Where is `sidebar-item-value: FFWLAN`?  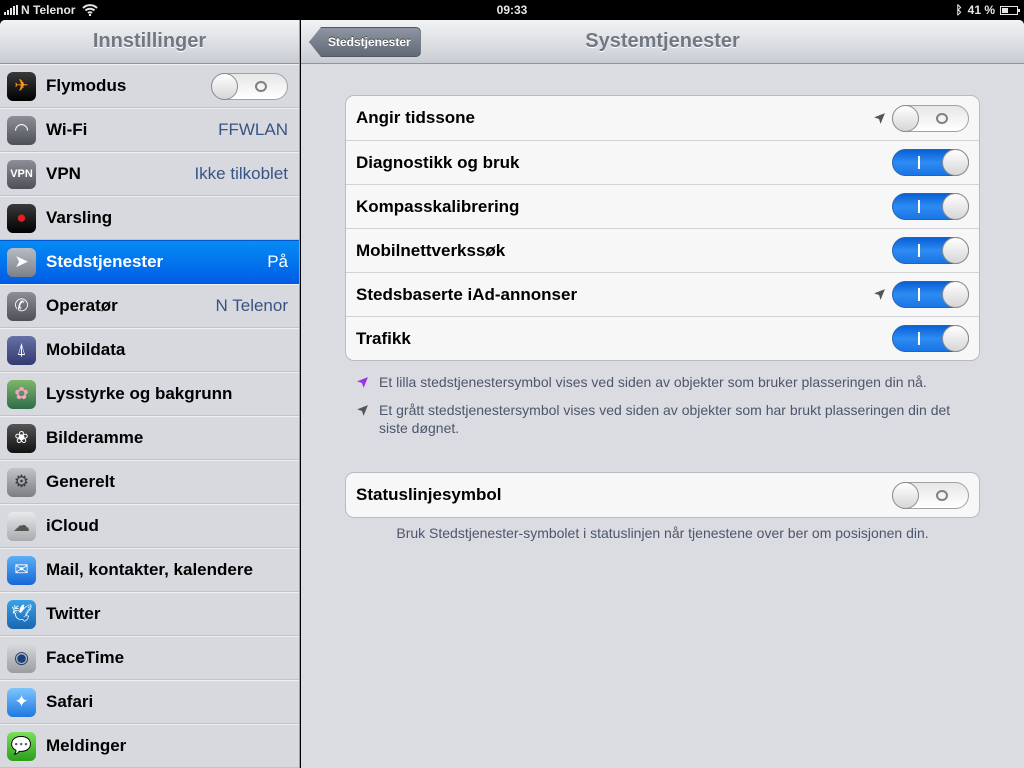
sidebar-item-value: FFWLAN is located at coordinates (253, 129).